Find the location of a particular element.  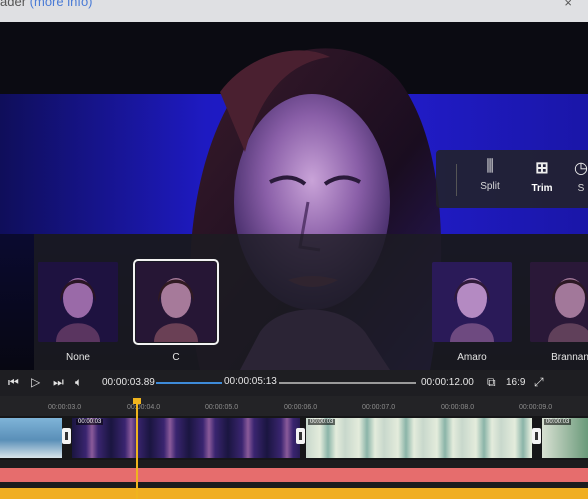

split-button: ⫼ Split is located at coordinates (490, 175).